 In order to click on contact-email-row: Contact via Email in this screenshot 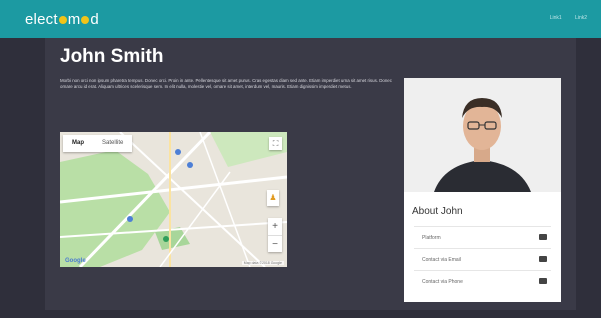, I will do `click(482, 259)`.